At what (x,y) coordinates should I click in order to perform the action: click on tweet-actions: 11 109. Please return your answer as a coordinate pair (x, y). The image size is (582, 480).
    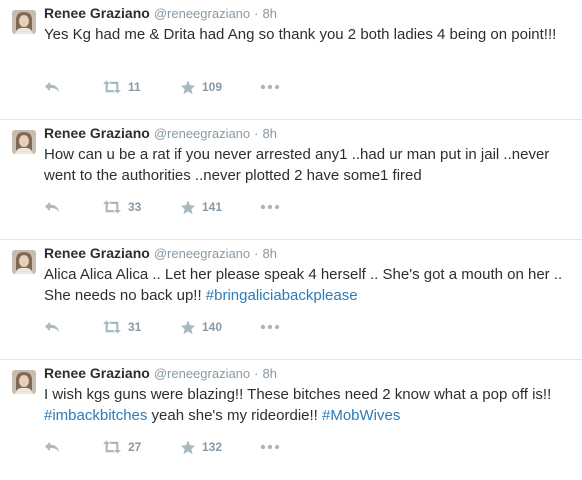
    Looking at the image, I should click on (167, 87).